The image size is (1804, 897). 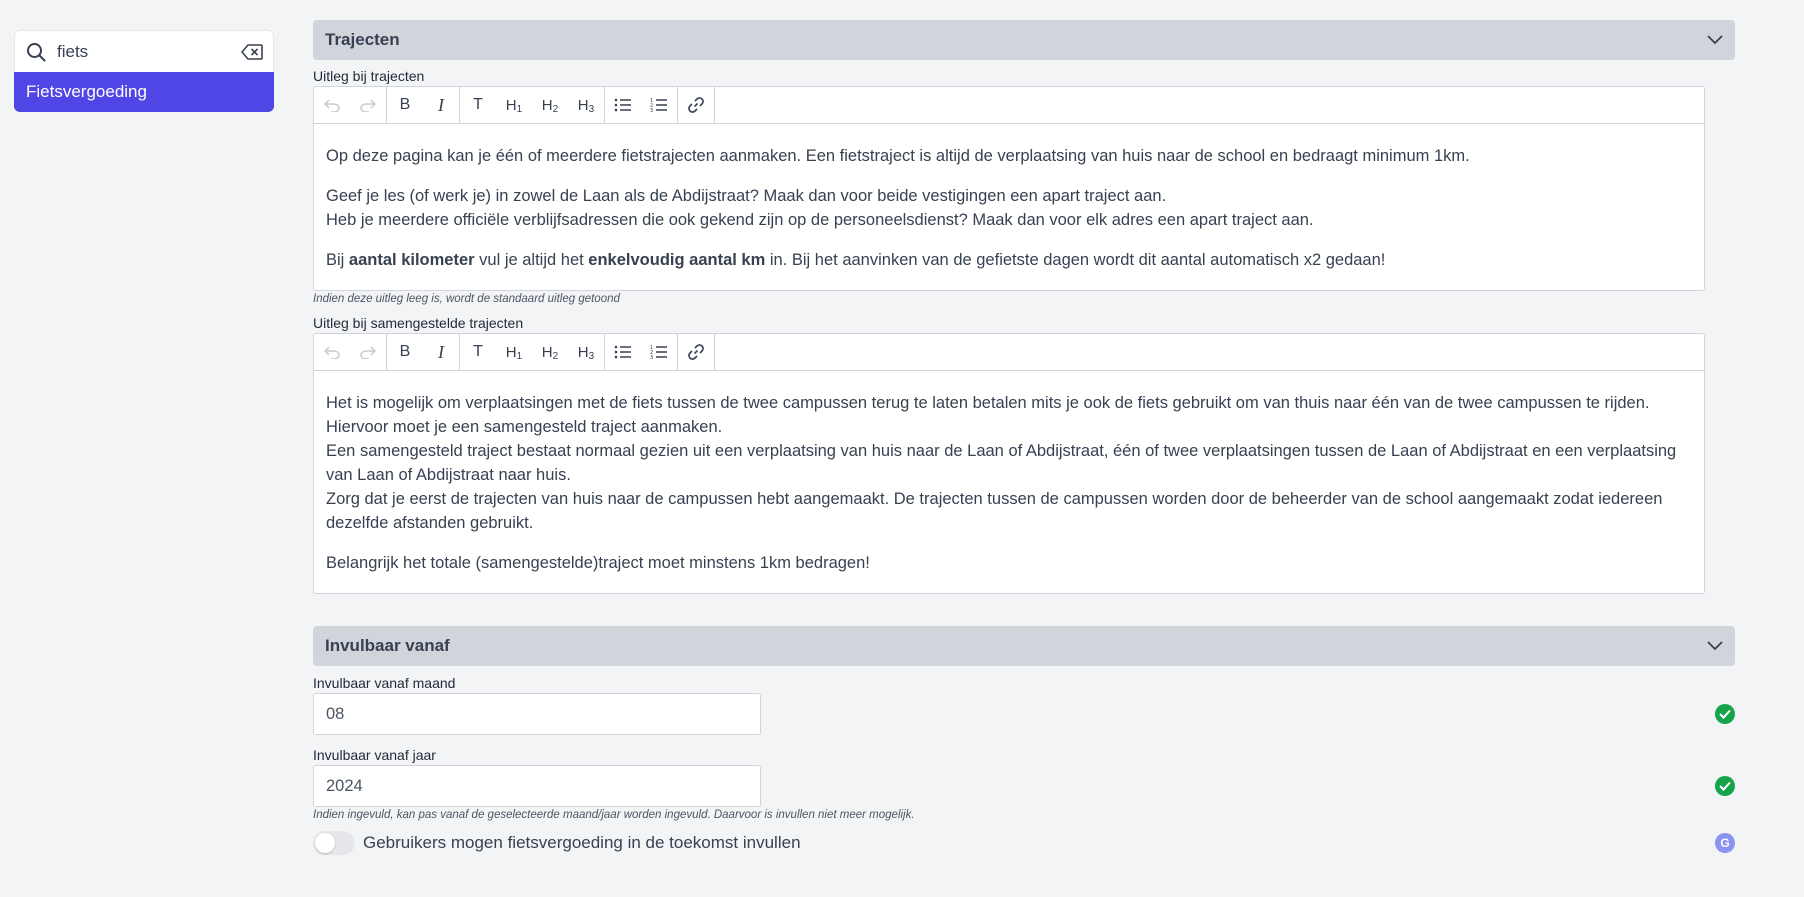 I want to click on editor2-label: Uitleg bij samengestelde trajecten, so click(x=418, y=323).